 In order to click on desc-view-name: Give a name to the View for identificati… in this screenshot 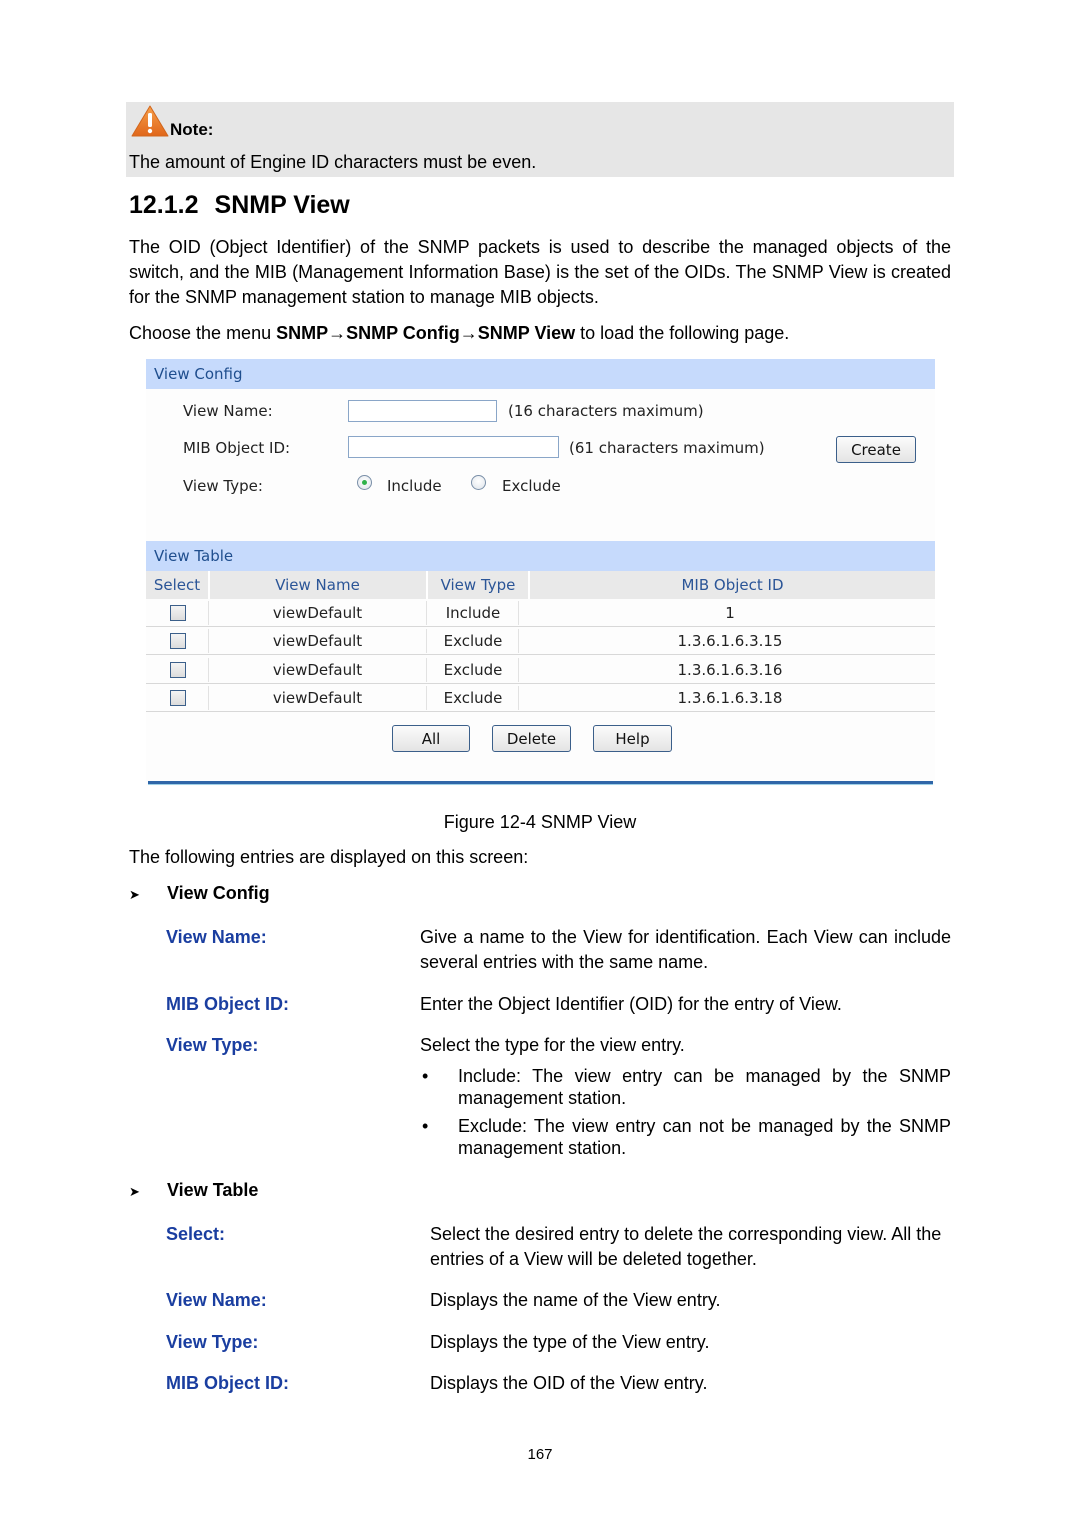, I will do `click(685, 949)`.